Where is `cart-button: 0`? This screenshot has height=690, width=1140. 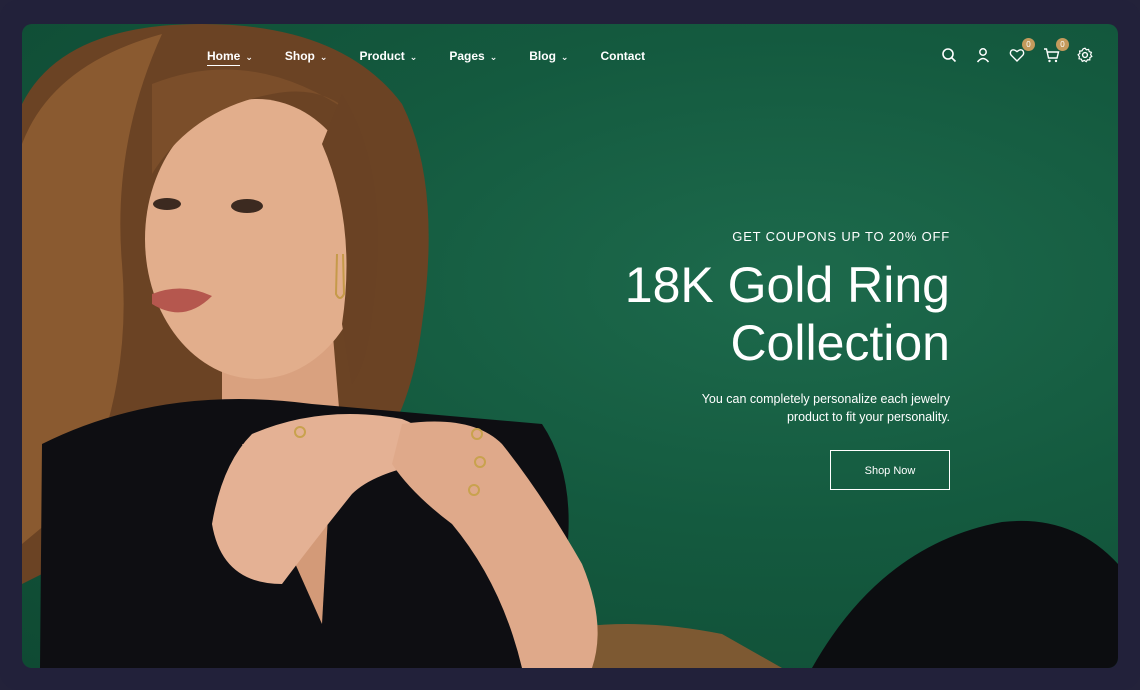 cart-button: 0 is located at coordinates (1054, 52).